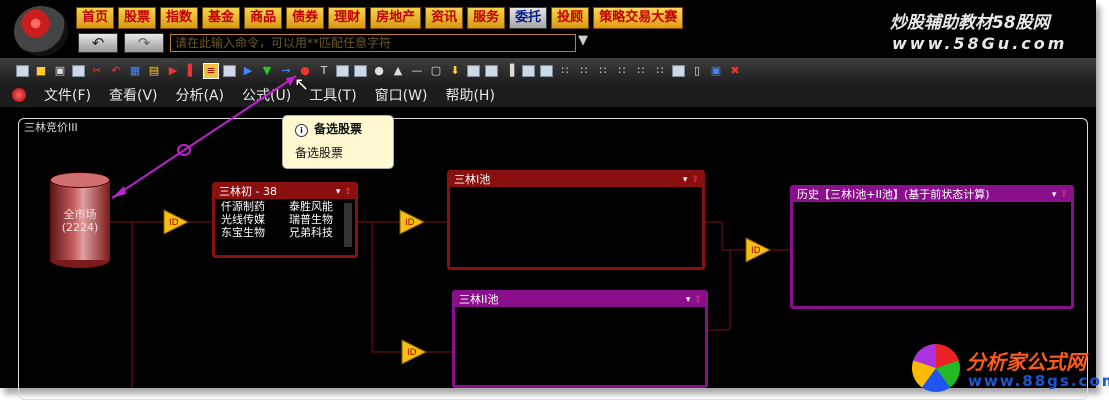  Describe the element at coordinates (338, 142) in the screenshot. I see `tooltip: i 备选股票 备选股票` at that location.